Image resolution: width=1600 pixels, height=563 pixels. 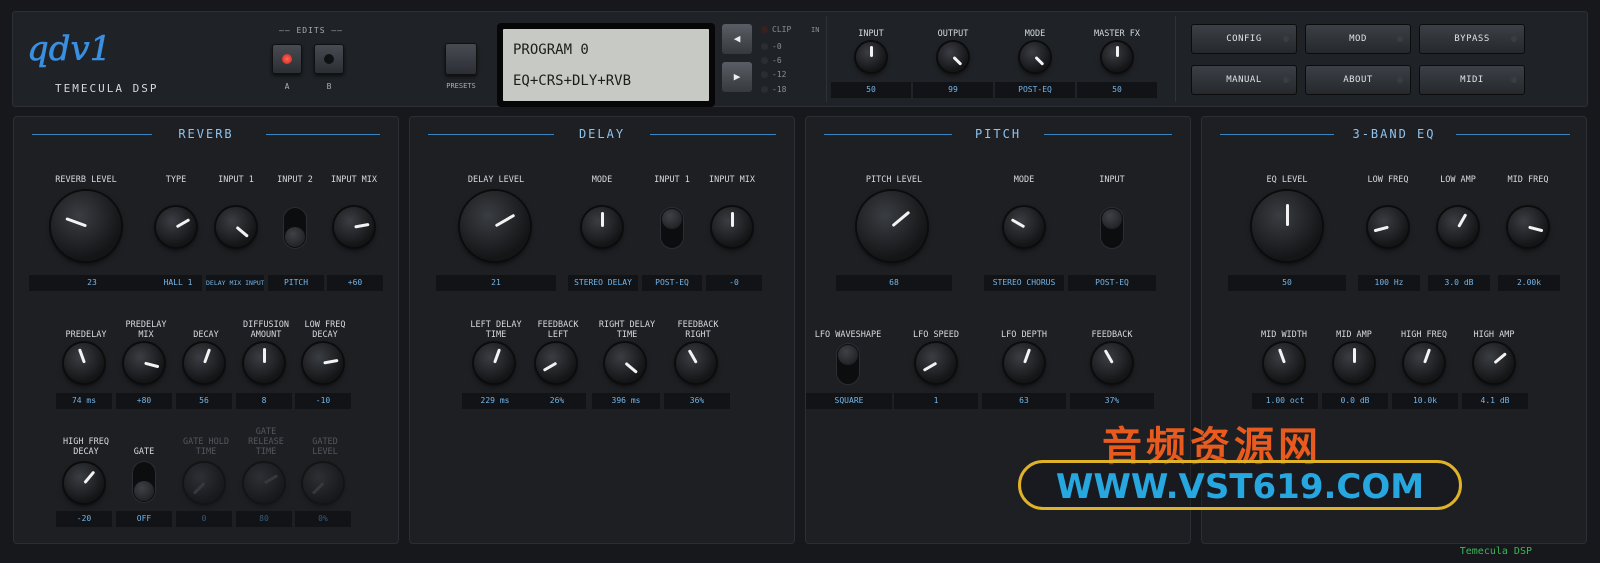 I want to click on high-freq-decay-knob, so click(x=84, y=483).